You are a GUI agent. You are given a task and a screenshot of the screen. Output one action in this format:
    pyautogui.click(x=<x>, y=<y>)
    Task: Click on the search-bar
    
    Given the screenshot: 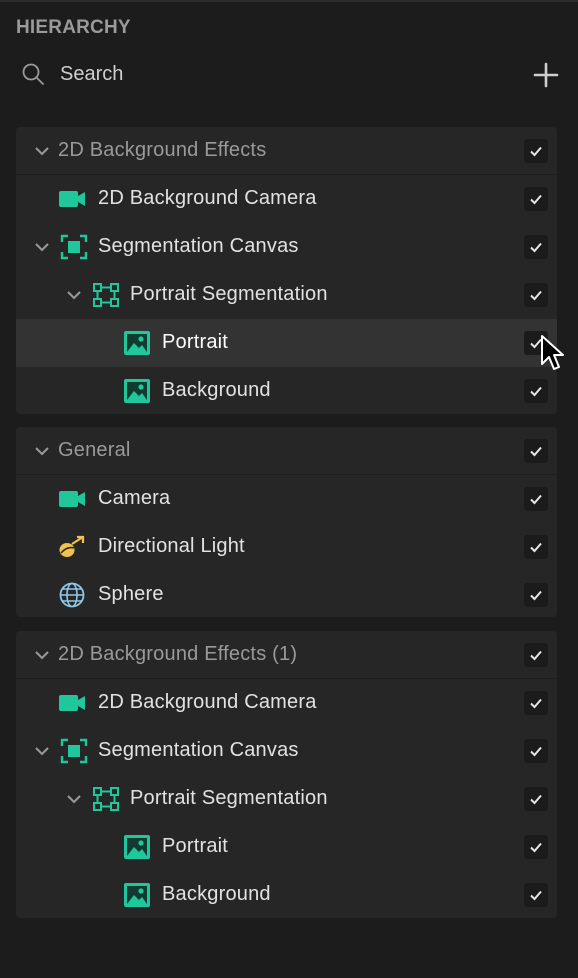 What is the action you would take?
    pyautogui.click(x=289, y=75)
    